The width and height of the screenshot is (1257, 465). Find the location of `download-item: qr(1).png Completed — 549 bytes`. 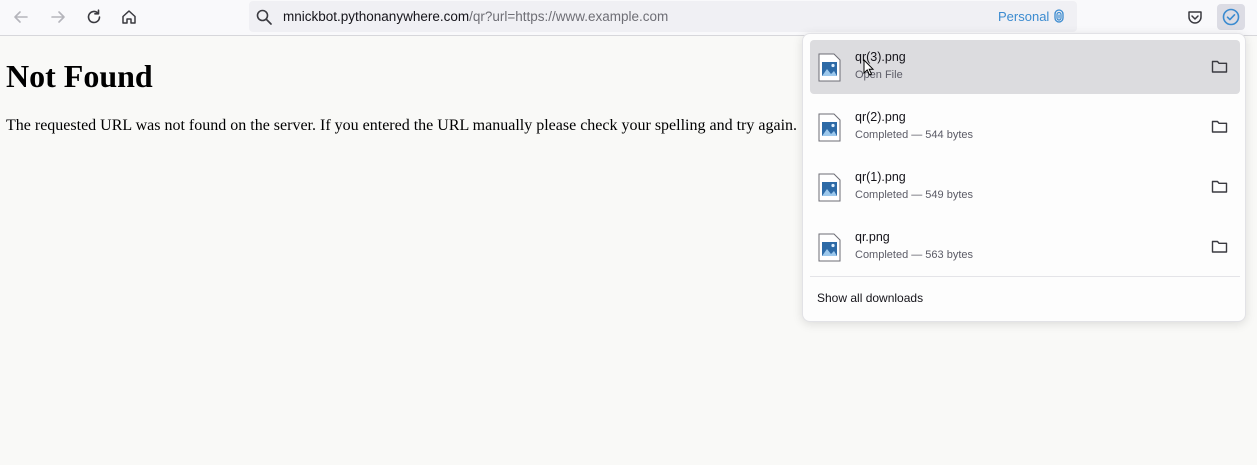

download-item: qr(1).png Completed — 549 bytes is located at coordinates (1025, 187).